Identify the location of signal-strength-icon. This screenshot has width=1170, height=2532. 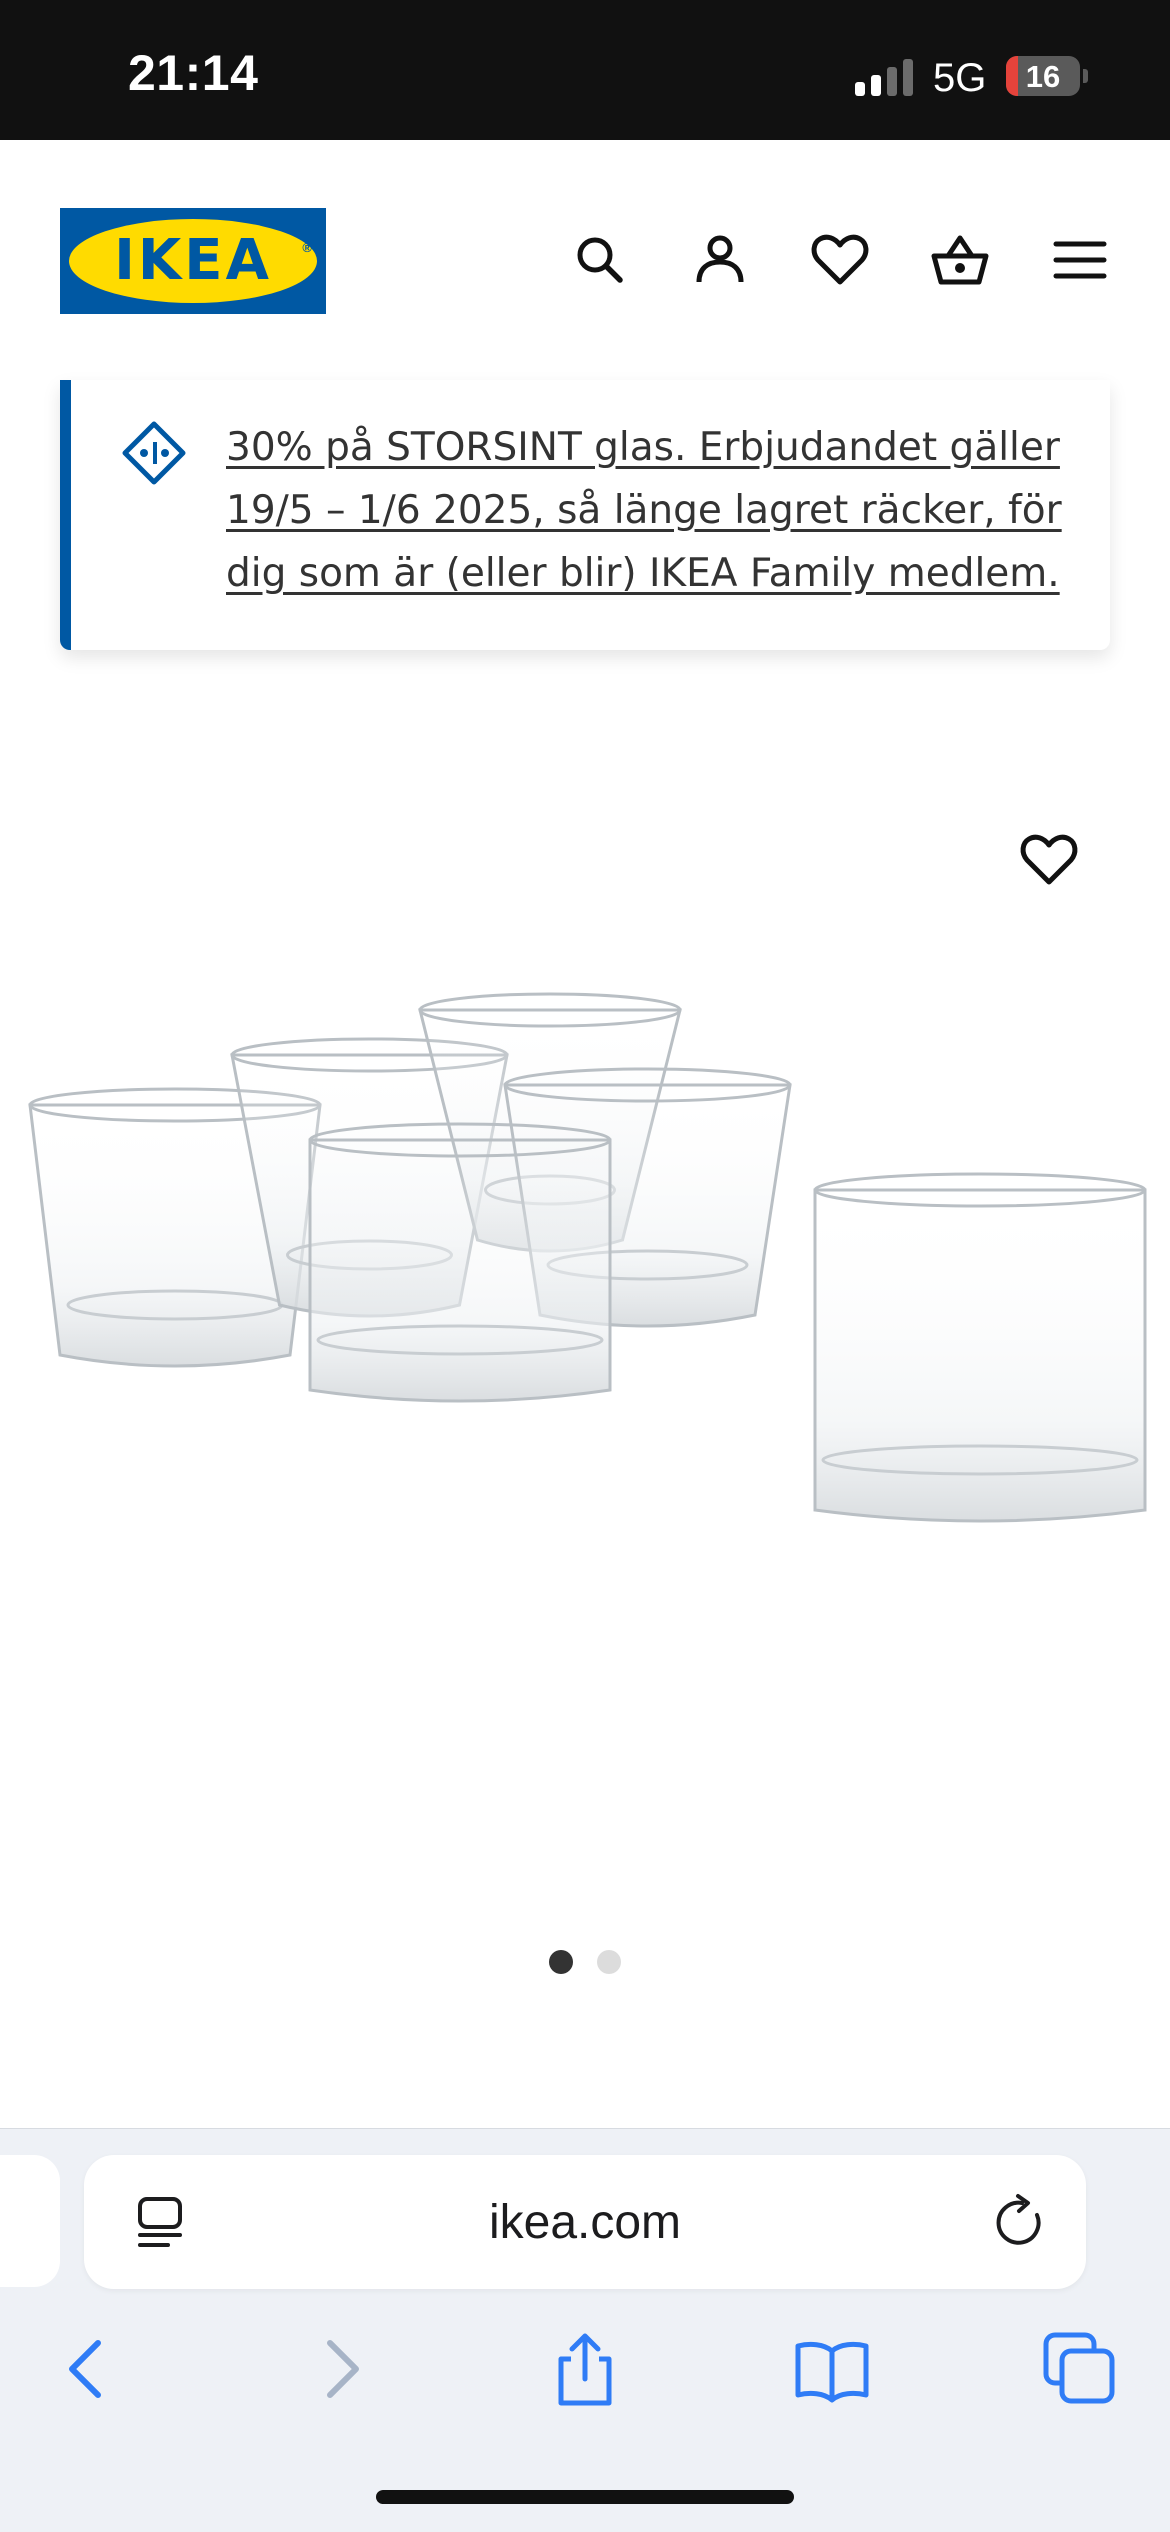
(885, 77).